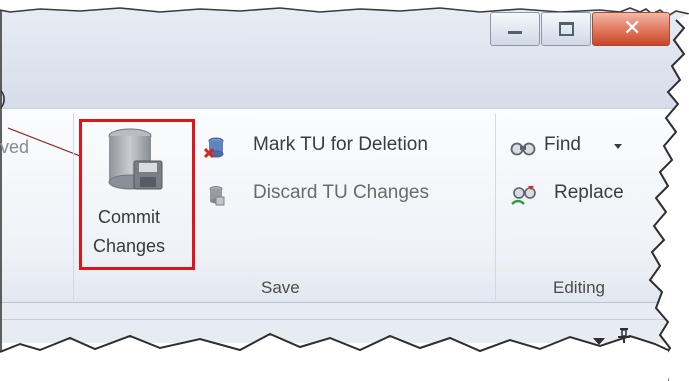 Image resolution: width=689 pixels, height=381 pixels. What do you see at coordinates (280, 287) in the screenshot?
I see `save-group-label: Save` at bounding box center [280, 287].